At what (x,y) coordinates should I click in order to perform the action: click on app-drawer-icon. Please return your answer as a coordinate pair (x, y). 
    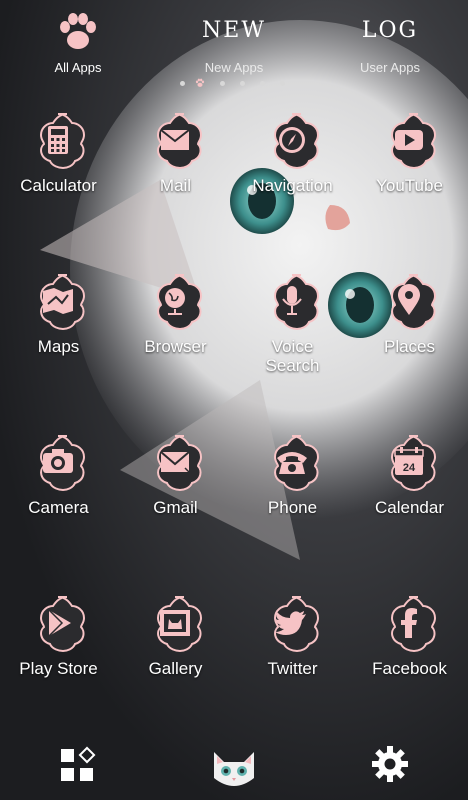
    Looking at the image, I should click on (78, 766).